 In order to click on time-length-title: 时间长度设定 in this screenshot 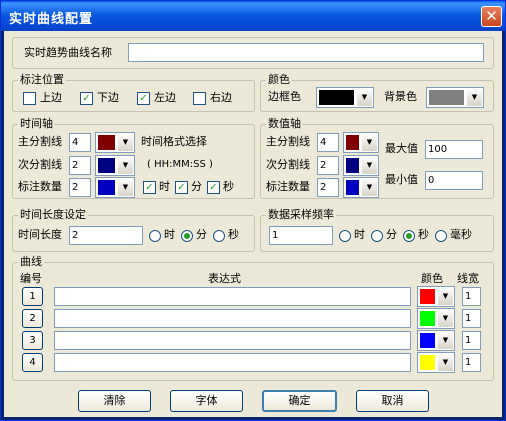, I will do `click(53, 215)`.